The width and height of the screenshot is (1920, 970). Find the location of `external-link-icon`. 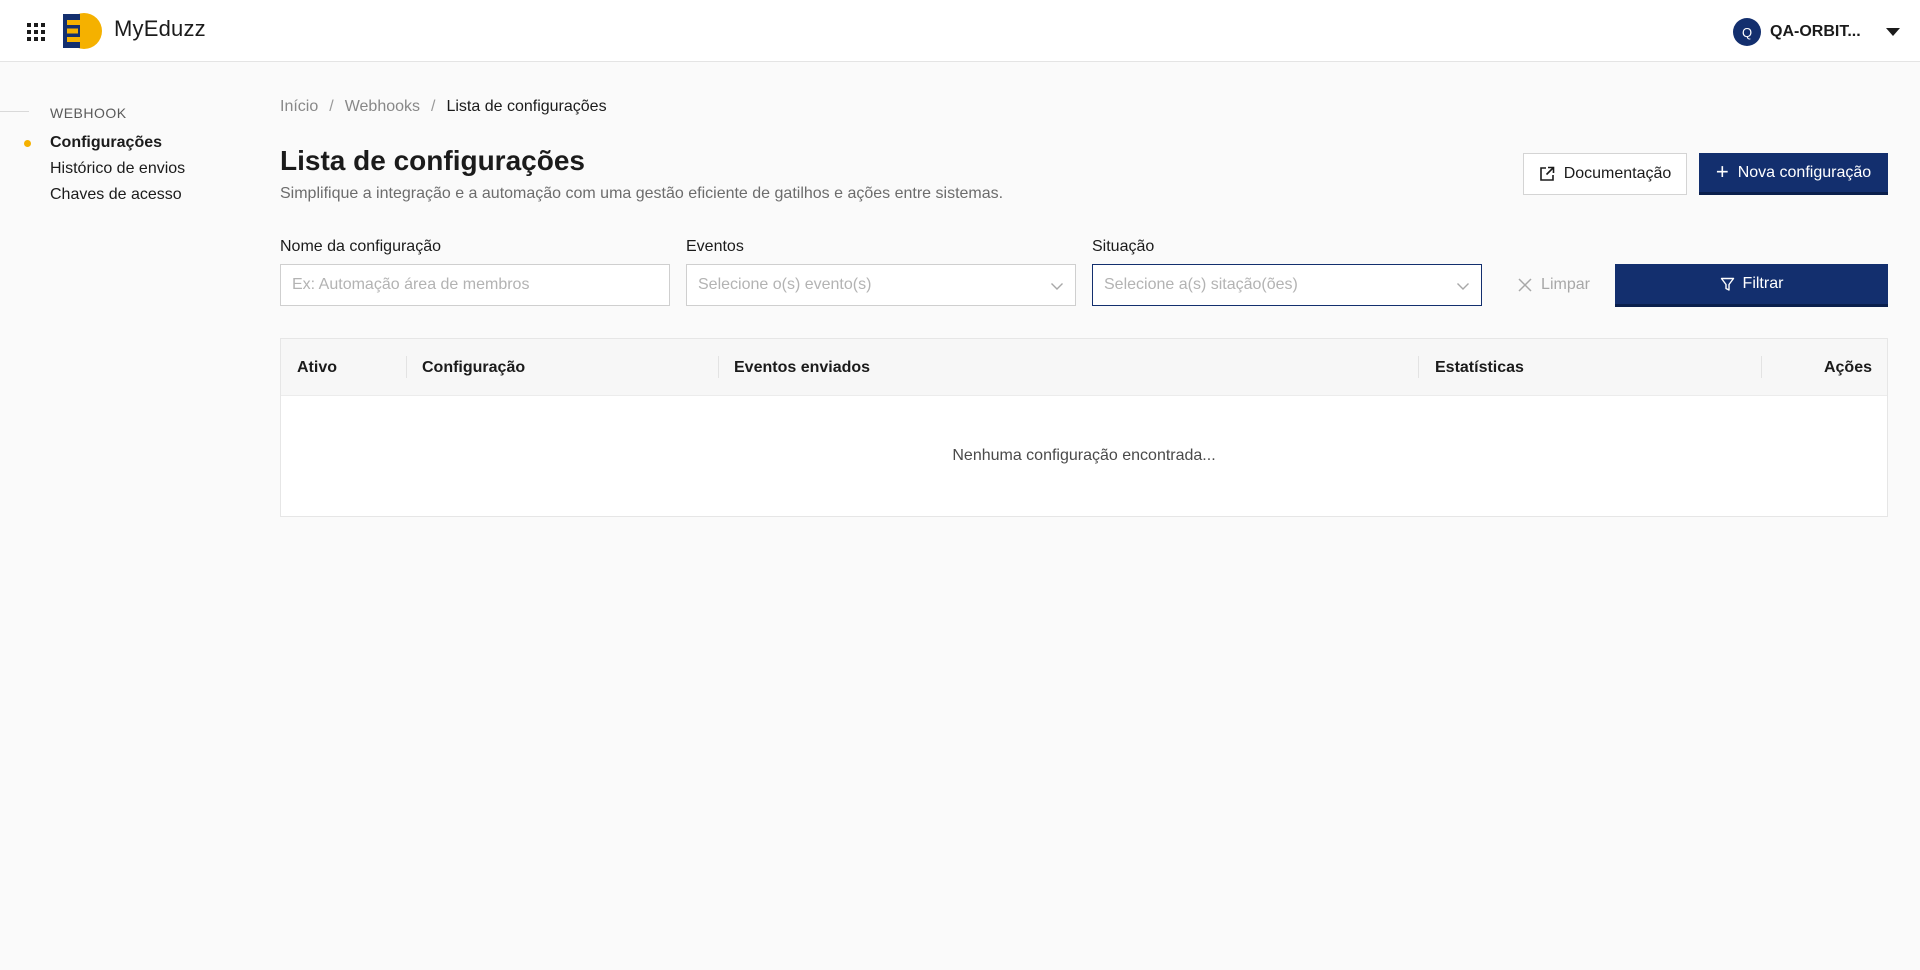

external-link-icon is located at coordinates (1546, 173).